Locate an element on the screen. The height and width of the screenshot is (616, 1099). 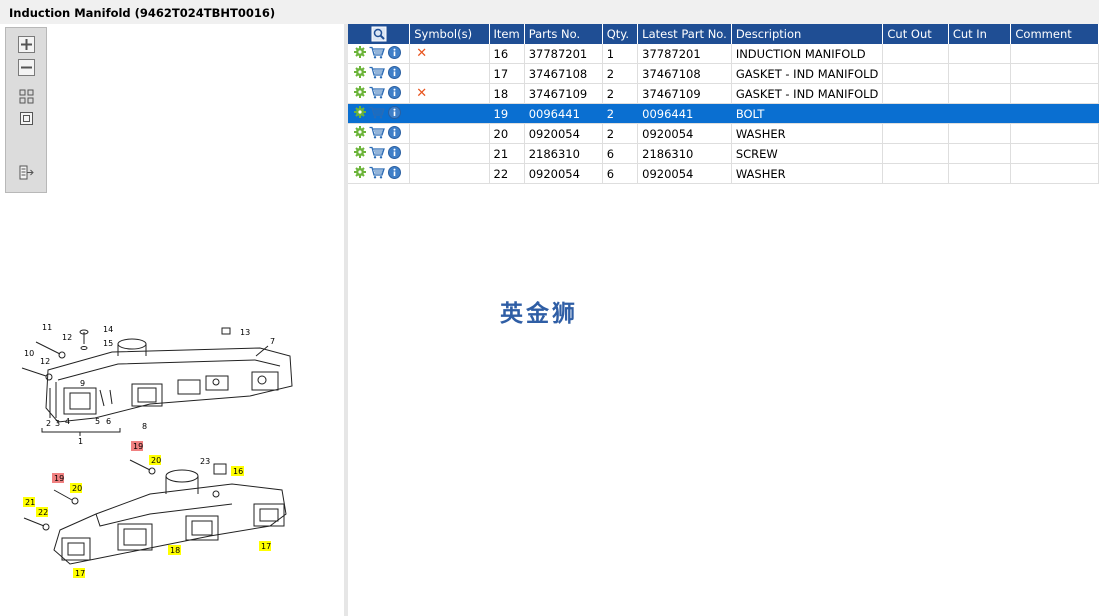
item-cell: 18 is located at coordinates (507, 93).